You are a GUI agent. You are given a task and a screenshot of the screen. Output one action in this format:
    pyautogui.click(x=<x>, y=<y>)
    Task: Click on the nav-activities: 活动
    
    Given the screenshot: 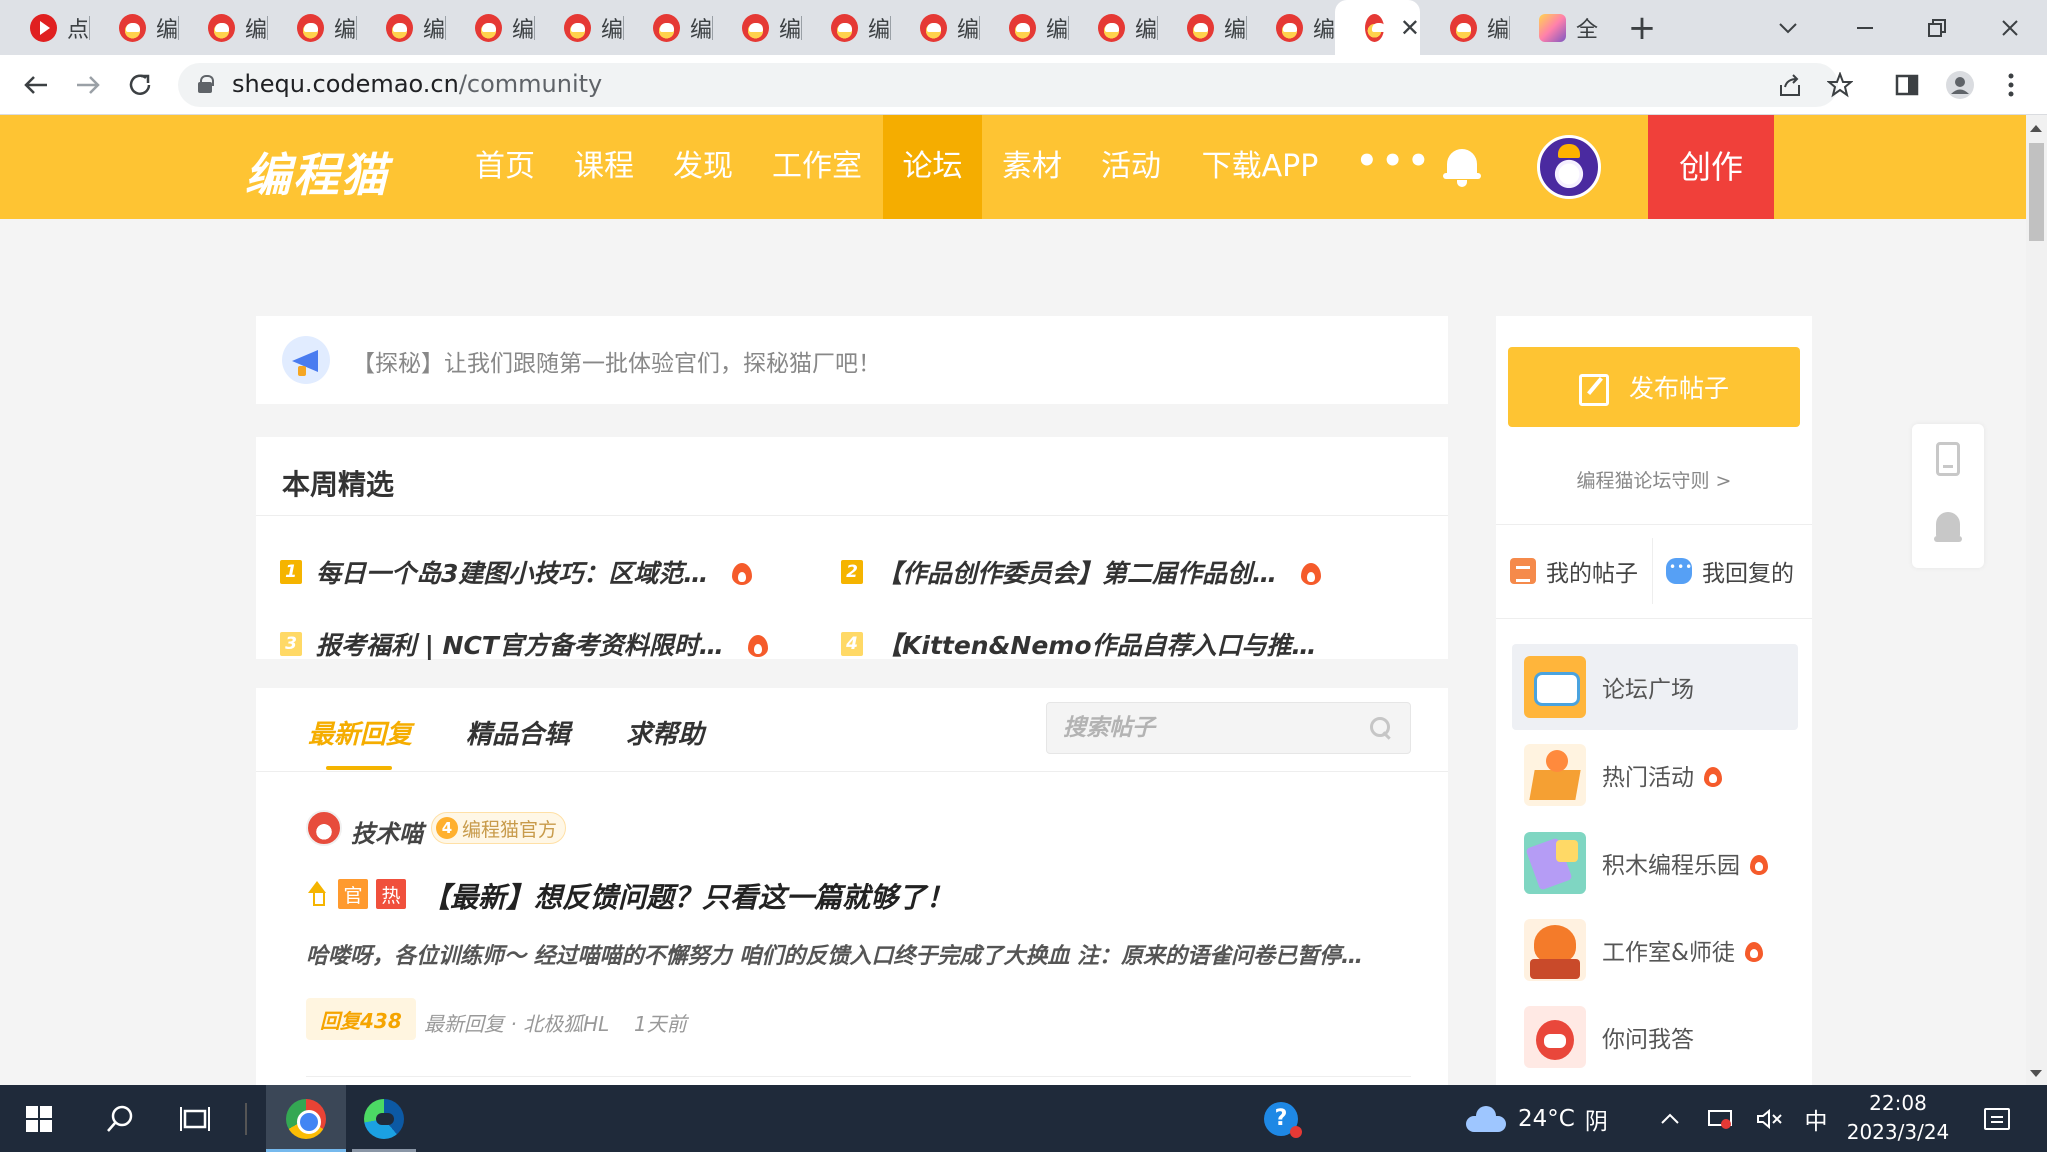 What is the action you would take?
    pyautogui.click(x=1131, y=167)
    